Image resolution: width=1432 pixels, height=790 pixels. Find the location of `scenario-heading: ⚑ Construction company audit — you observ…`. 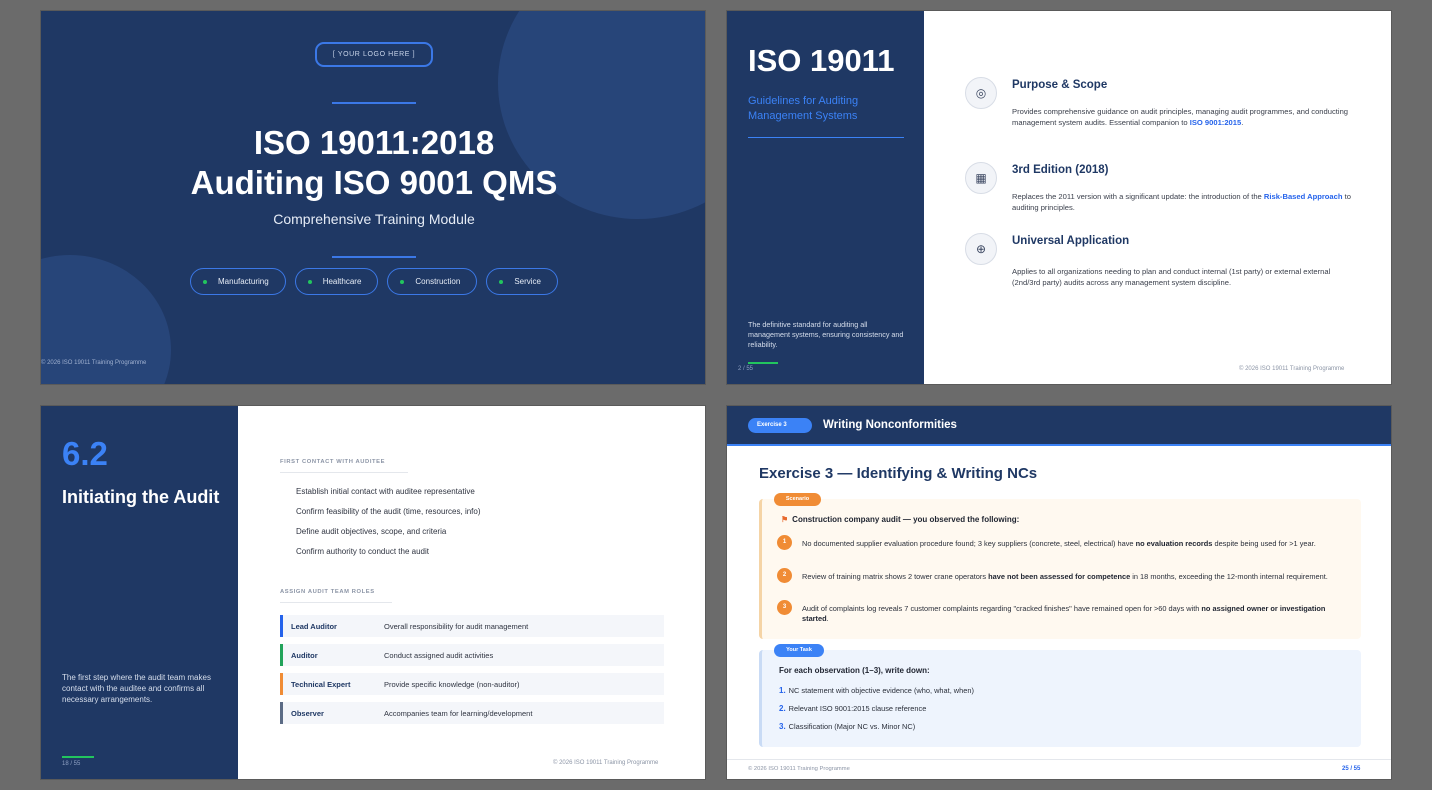

scenario-heading: ⚑ Construction company audit — you observ… is located at coordinates (900, 519).